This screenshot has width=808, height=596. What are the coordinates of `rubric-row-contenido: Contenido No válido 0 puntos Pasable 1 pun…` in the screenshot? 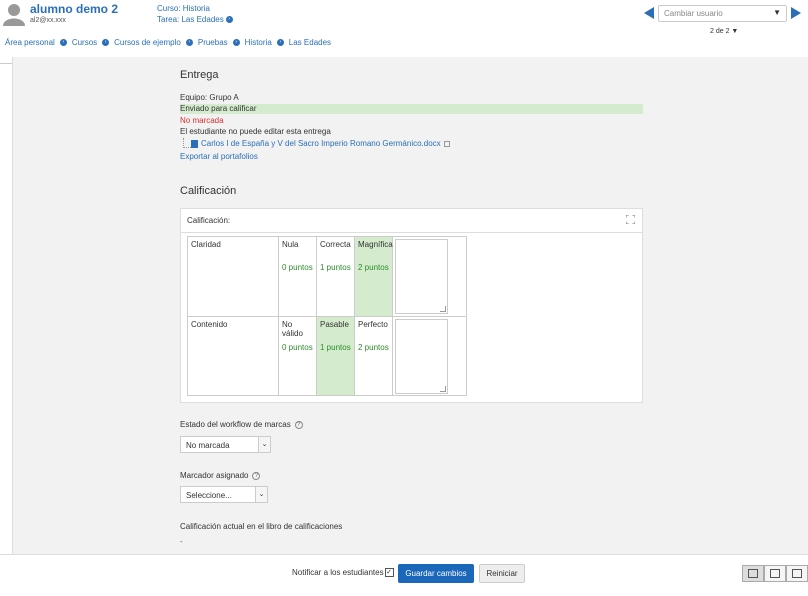 It's located at (327, 355).